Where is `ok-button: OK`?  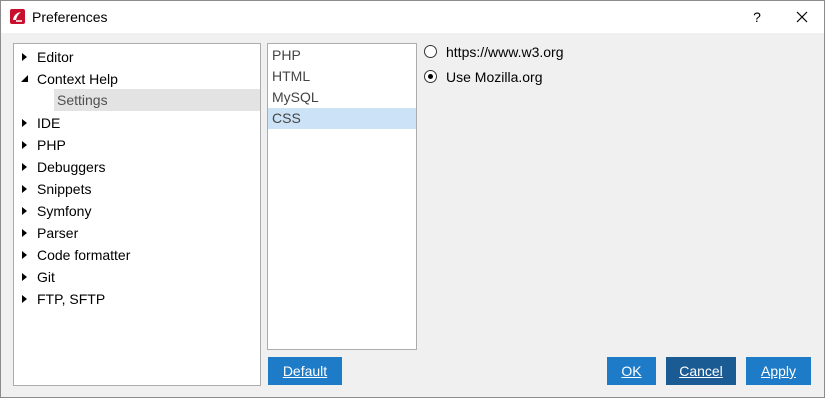 ok-button: OK is located at coordinates (631, 371).